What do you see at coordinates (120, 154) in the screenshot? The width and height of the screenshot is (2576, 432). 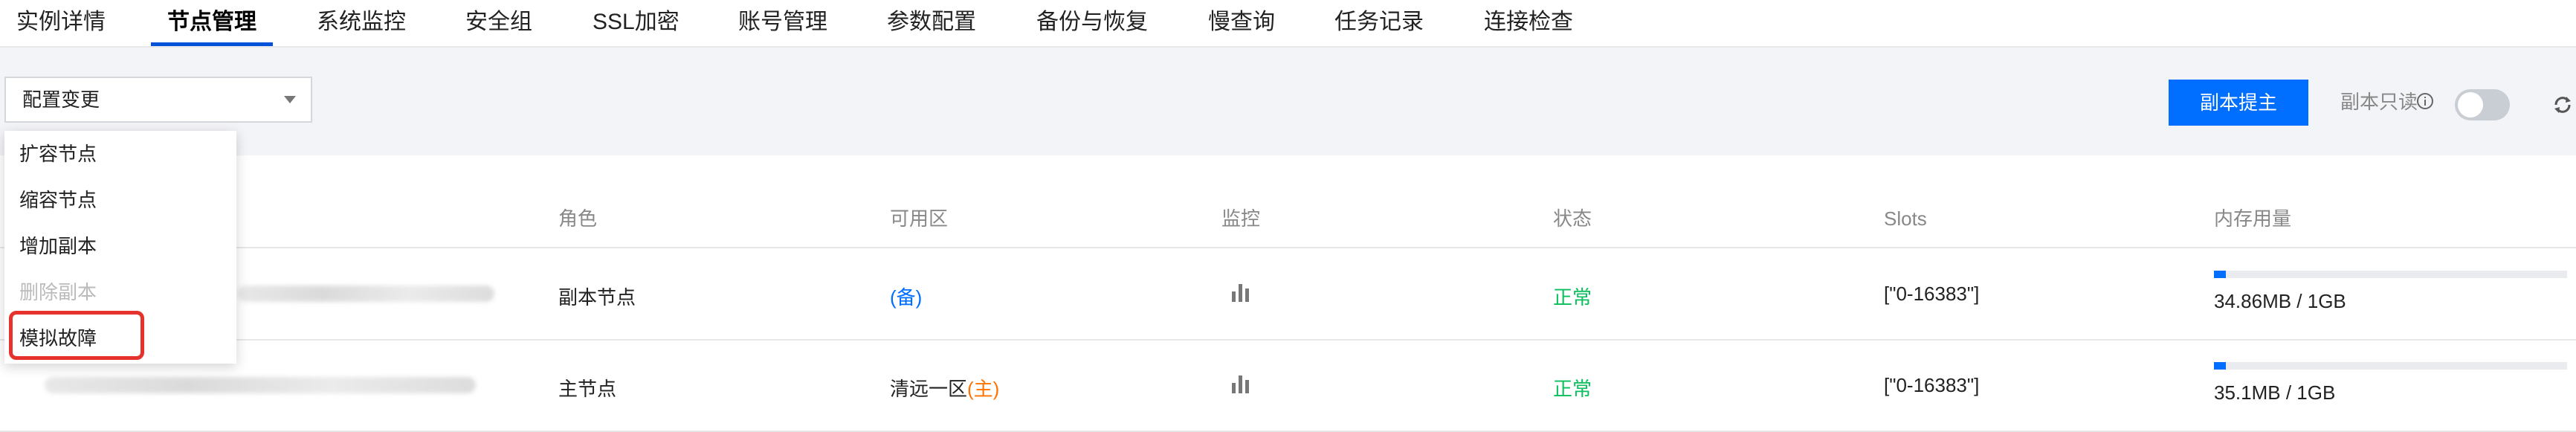 I see `menu-item-scale-out-nodes: 扩容节点` at bounding box center [120, 154].